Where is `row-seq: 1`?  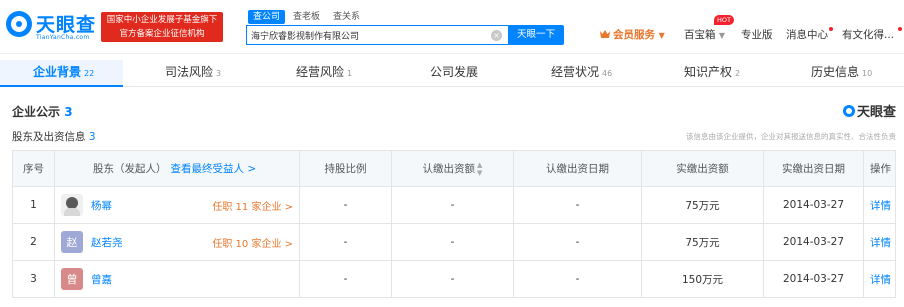
row-seq: 1 is located at coordinates (34, 205).